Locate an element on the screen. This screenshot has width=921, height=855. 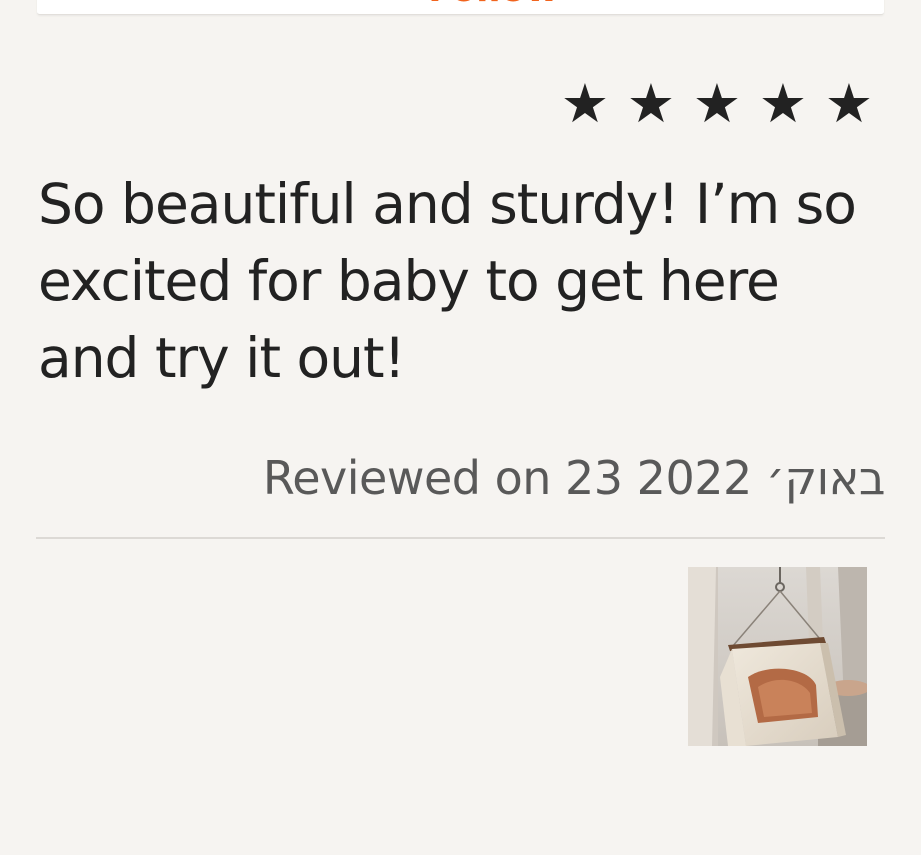
hanging-cradle-image is located at coordinates (777, 656).